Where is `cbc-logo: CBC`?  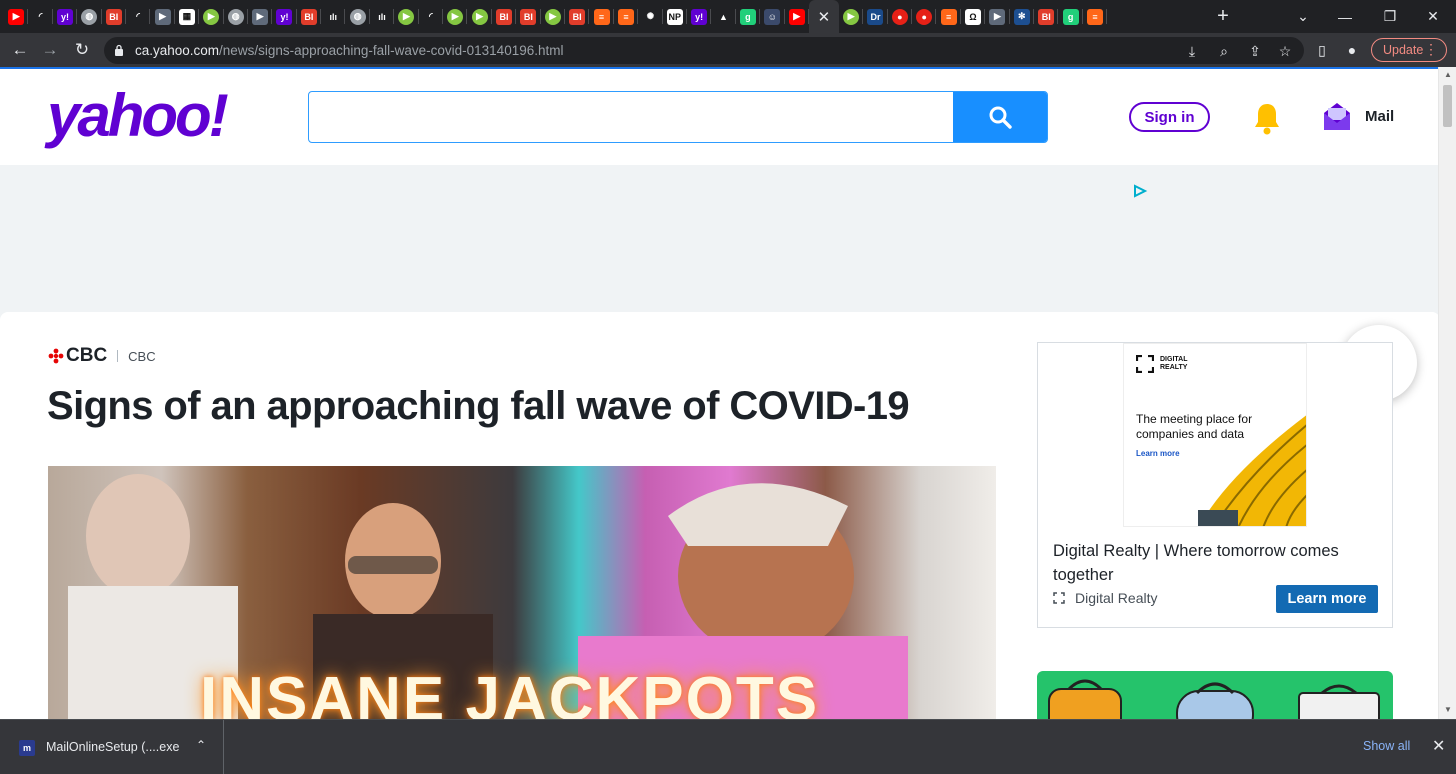
cbc-logo: CBC is located at coordinates (77, 356).